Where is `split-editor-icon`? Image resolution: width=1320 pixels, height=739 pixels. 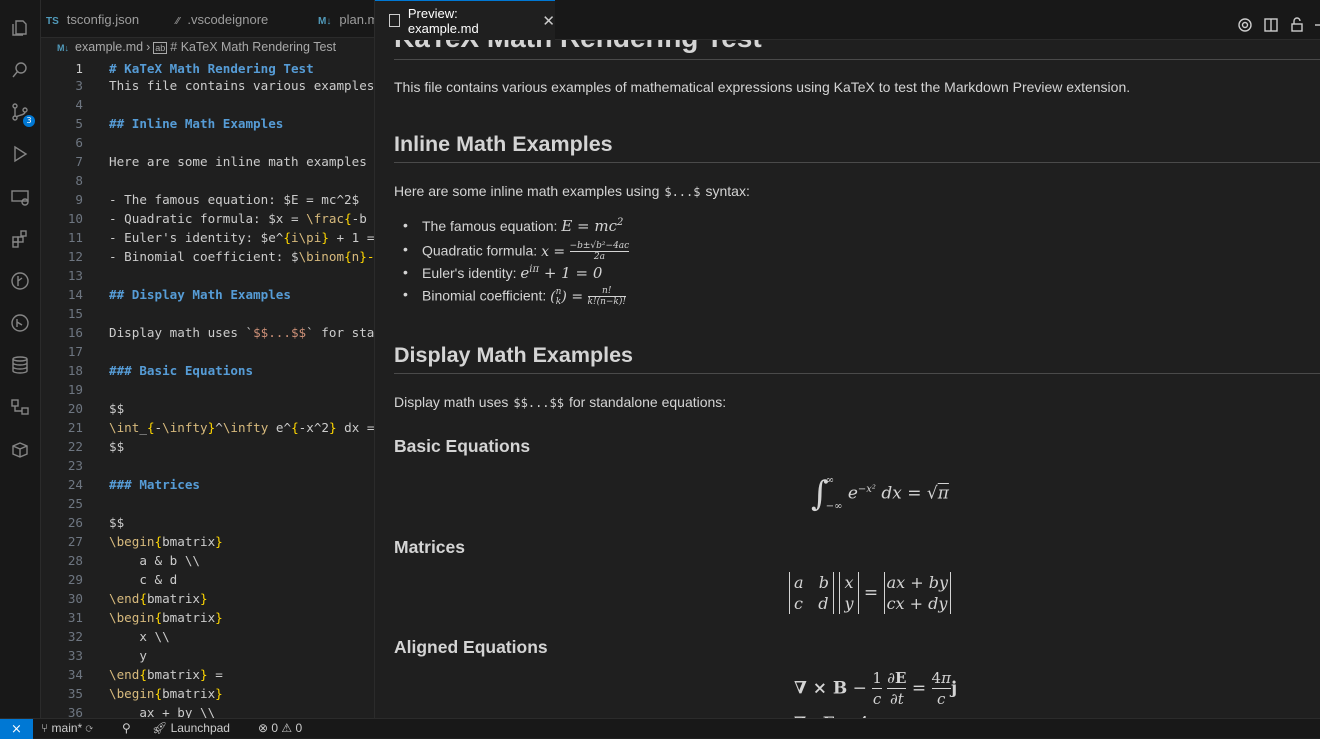
split-editor-icon is located at coordinates (1271, 25).